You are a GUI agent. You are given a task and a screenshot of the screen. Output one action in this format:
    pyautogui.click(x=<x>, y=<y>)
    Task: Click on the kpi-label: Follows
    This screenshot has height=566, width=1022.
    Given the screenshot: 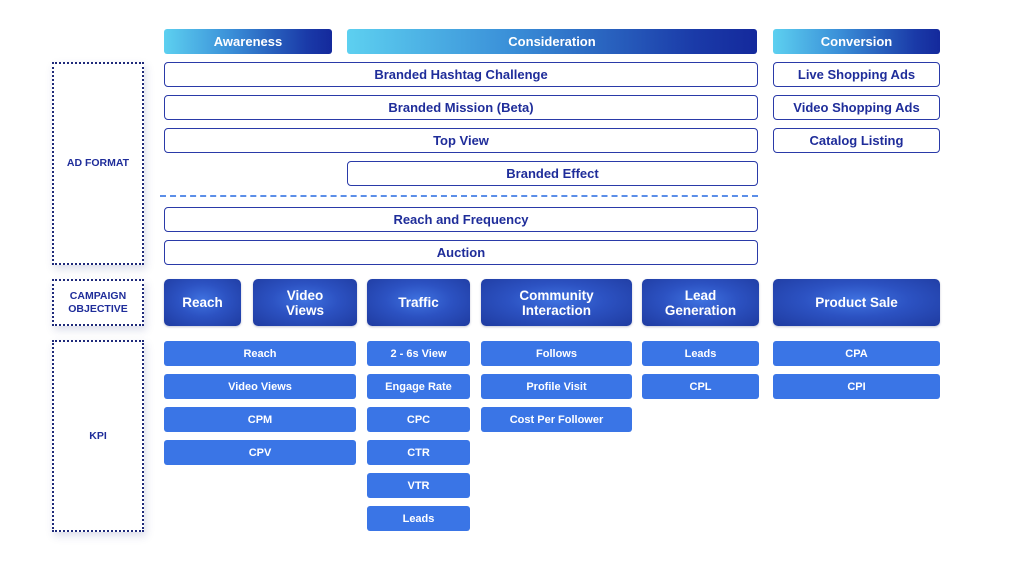 What is the action you would take?
    pyautogui.click(x=556, y=353)
    